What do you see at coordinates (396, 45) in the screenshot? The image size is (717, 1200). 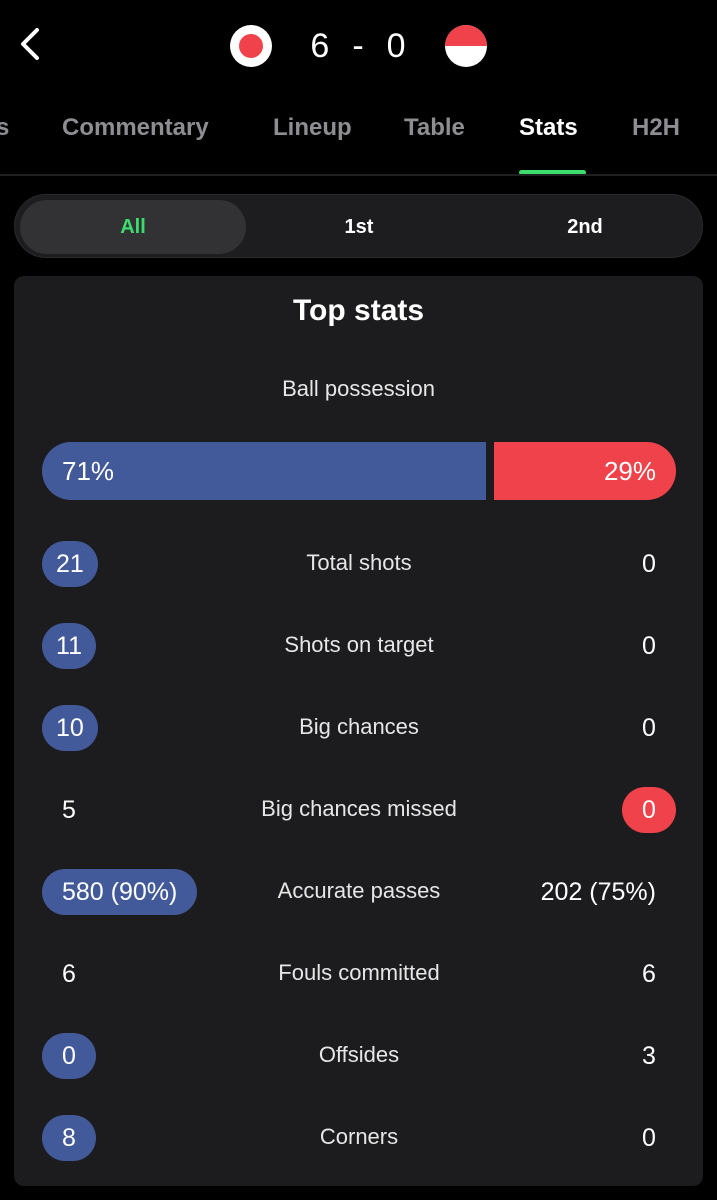 I see `away-score: 0` at bounding box center [396, 45].